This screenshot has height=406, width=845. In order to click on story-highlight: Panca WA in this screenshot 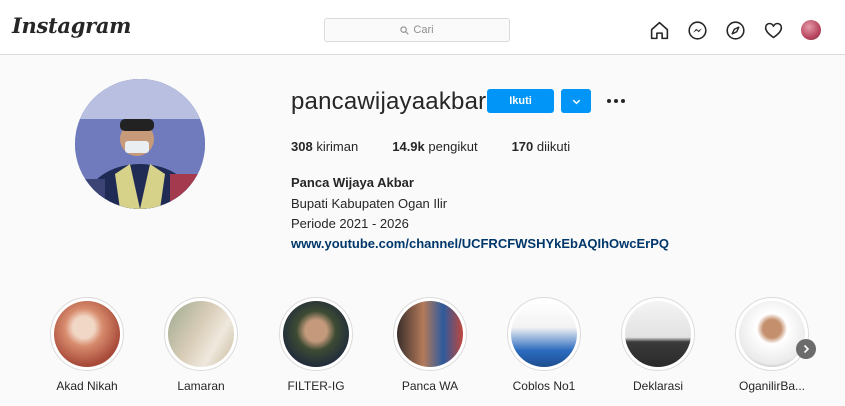, I will do `click(430, 345)`.